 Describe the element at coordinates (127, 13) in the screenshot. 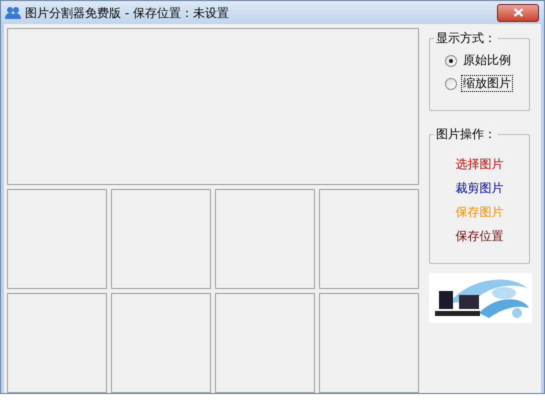

I see `window-title: 图片分割器免费版 - 保存位置：未设置` at that location.